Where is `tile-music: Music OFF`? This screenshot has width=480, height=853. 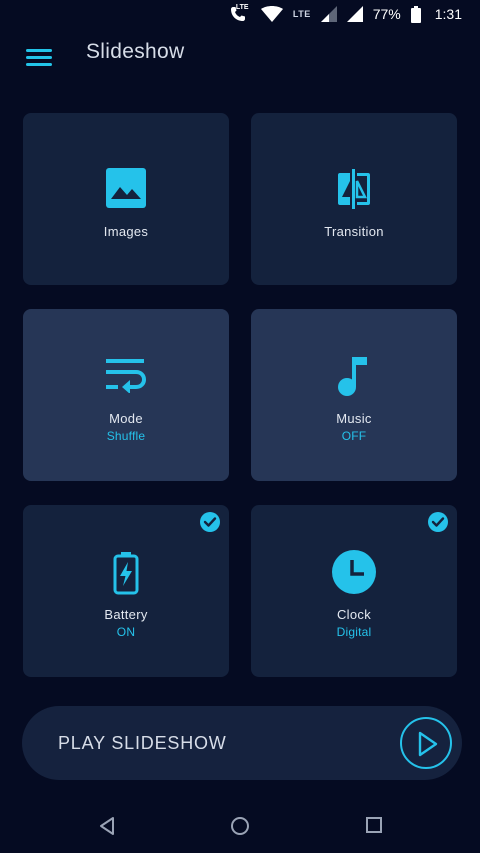
tile-music: Music OFF is located at coordinates (354, 395).